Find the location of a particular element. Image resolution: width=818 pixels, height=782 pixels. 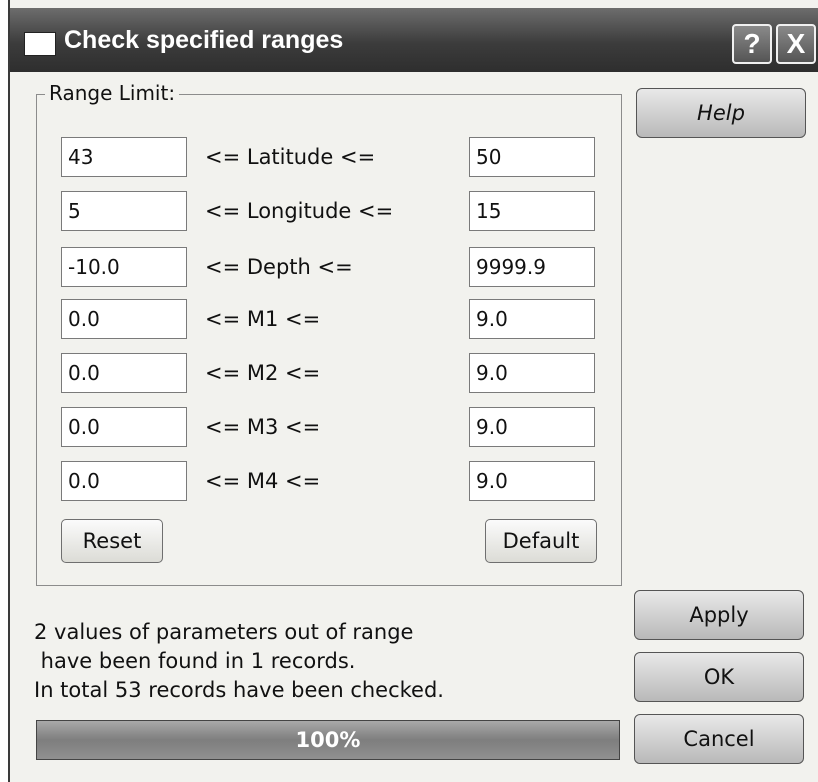

reset-button: Reset is located at coordinates (112, 541).